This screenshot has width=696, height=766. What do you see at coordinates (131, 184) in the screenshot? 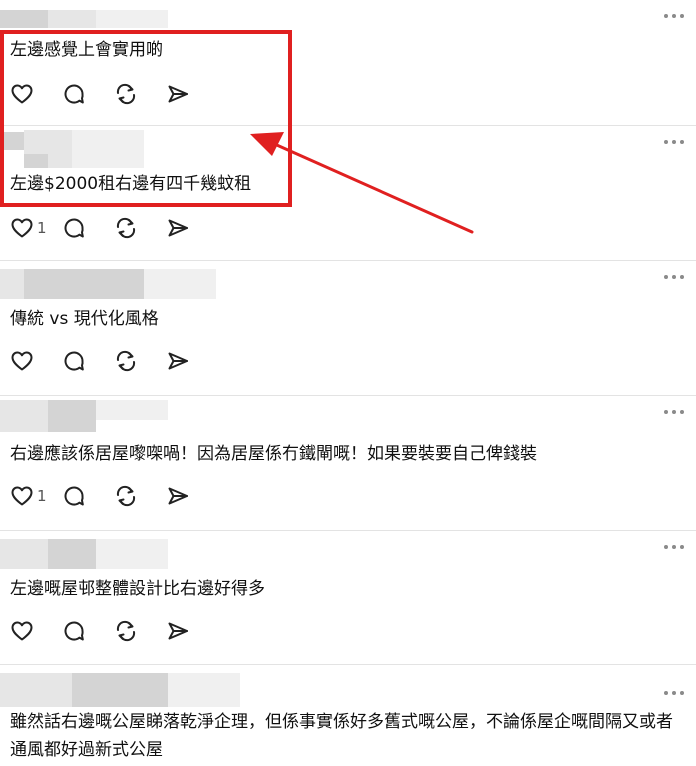
I see `post-text: 左邊$2000租右邊有四千幾蚊租` at bounding box center [131, 184].